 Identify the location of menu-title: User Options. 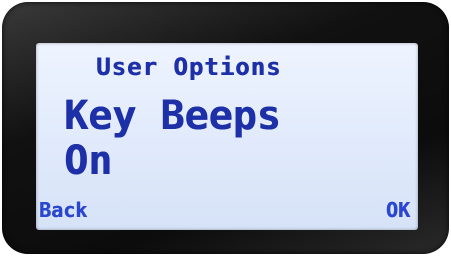
(189, 67).